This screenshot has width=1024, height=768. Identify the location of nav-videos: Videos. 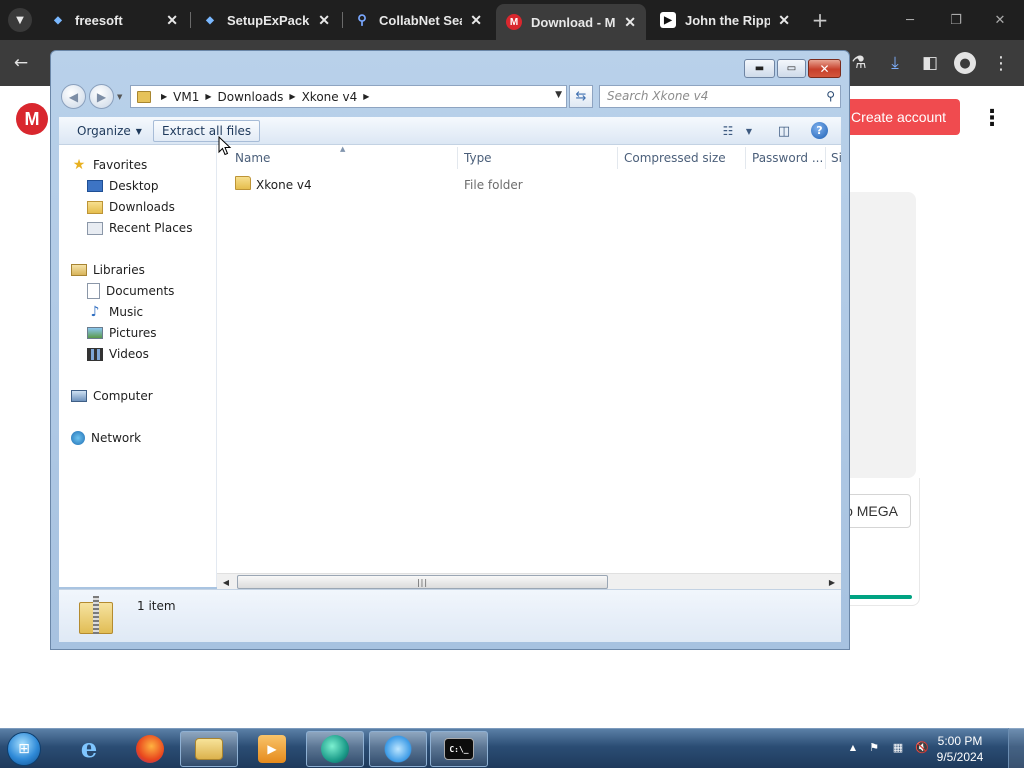
(118, 354).